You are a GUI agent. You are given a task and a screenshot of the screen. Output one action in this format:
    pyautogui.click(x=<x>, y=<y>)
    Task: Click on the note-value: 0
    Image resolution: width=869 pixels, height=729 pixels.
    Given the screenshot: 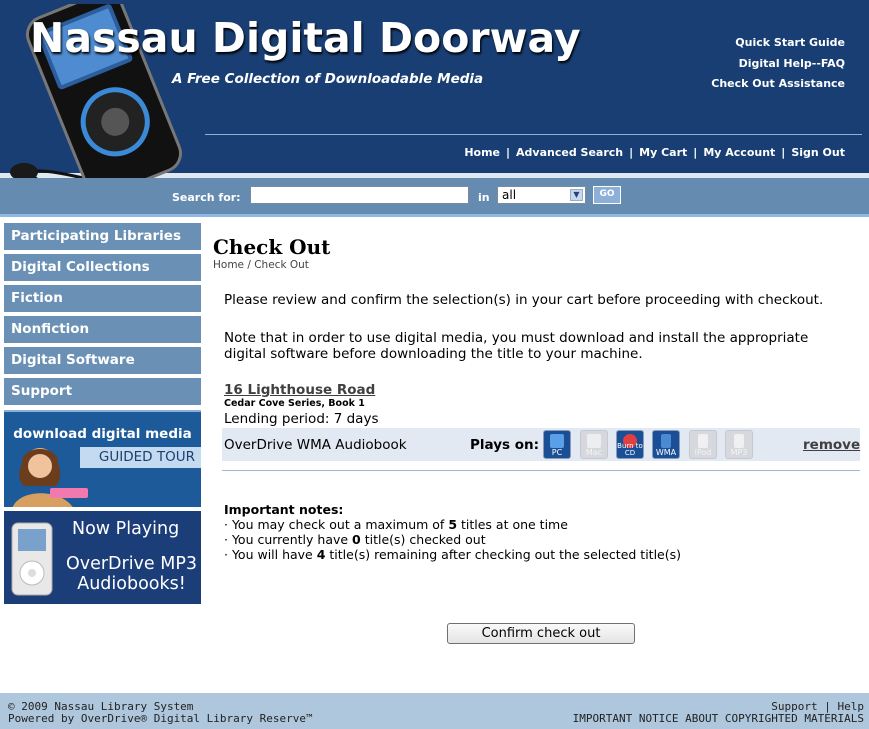 What is the action you would take?
    pyautogui.click(x=356, y=539)
    